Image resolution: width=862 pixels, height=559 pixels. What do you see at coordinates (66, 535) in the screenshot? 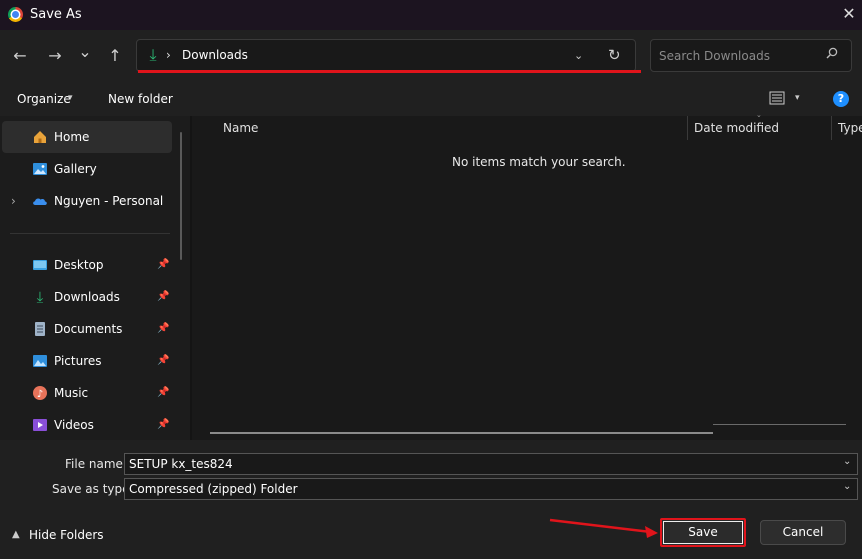
I see `hide-folders-button: Hide Folders` at bounding box center [66, 535].